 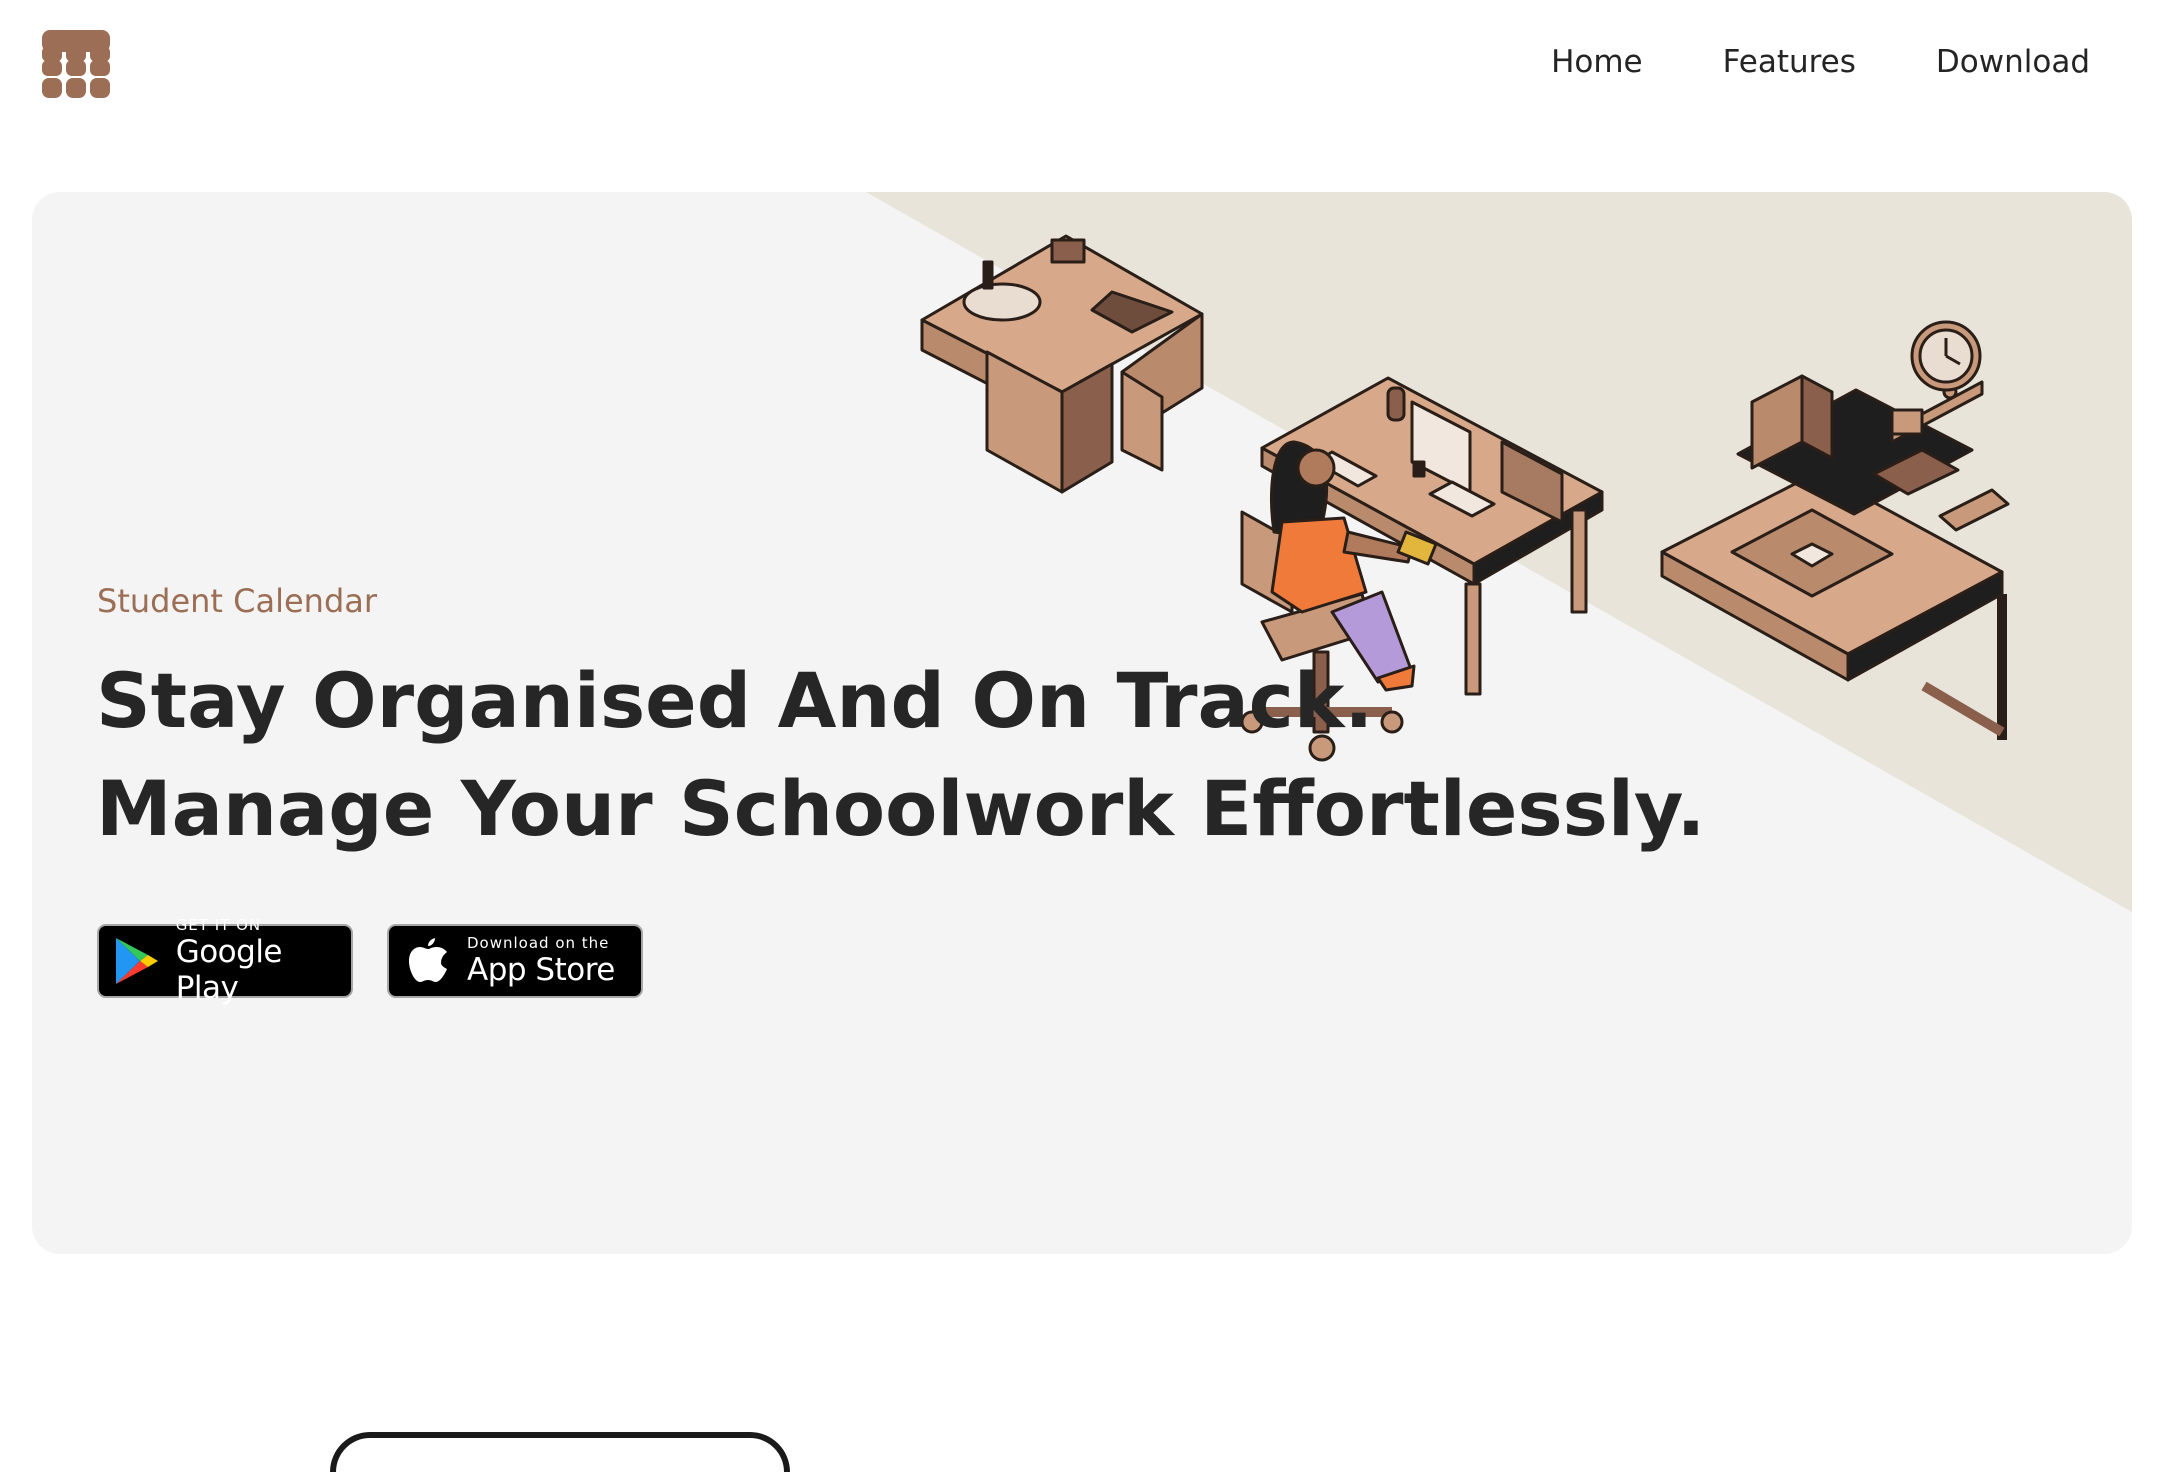 I want to click on headline-line-1: Stay Organised And On Track., so click(x=735, y=700).